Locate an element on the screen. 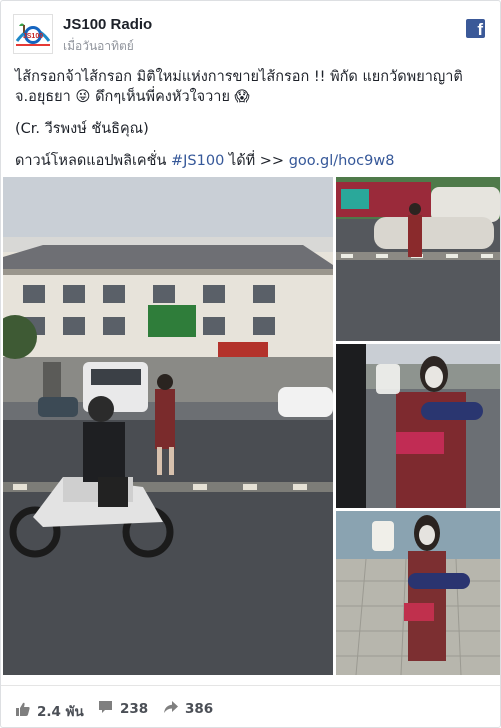 The width and height of the screenshot is (501, 728). page-avatar: JS100 is located at coordinates (33, 34).